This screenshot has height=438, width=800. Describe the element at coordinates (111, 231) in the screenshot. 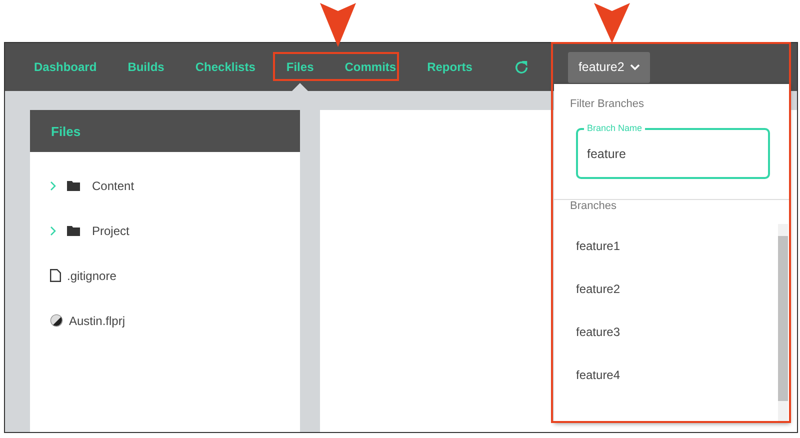

I see `item-name: Project` at that location.